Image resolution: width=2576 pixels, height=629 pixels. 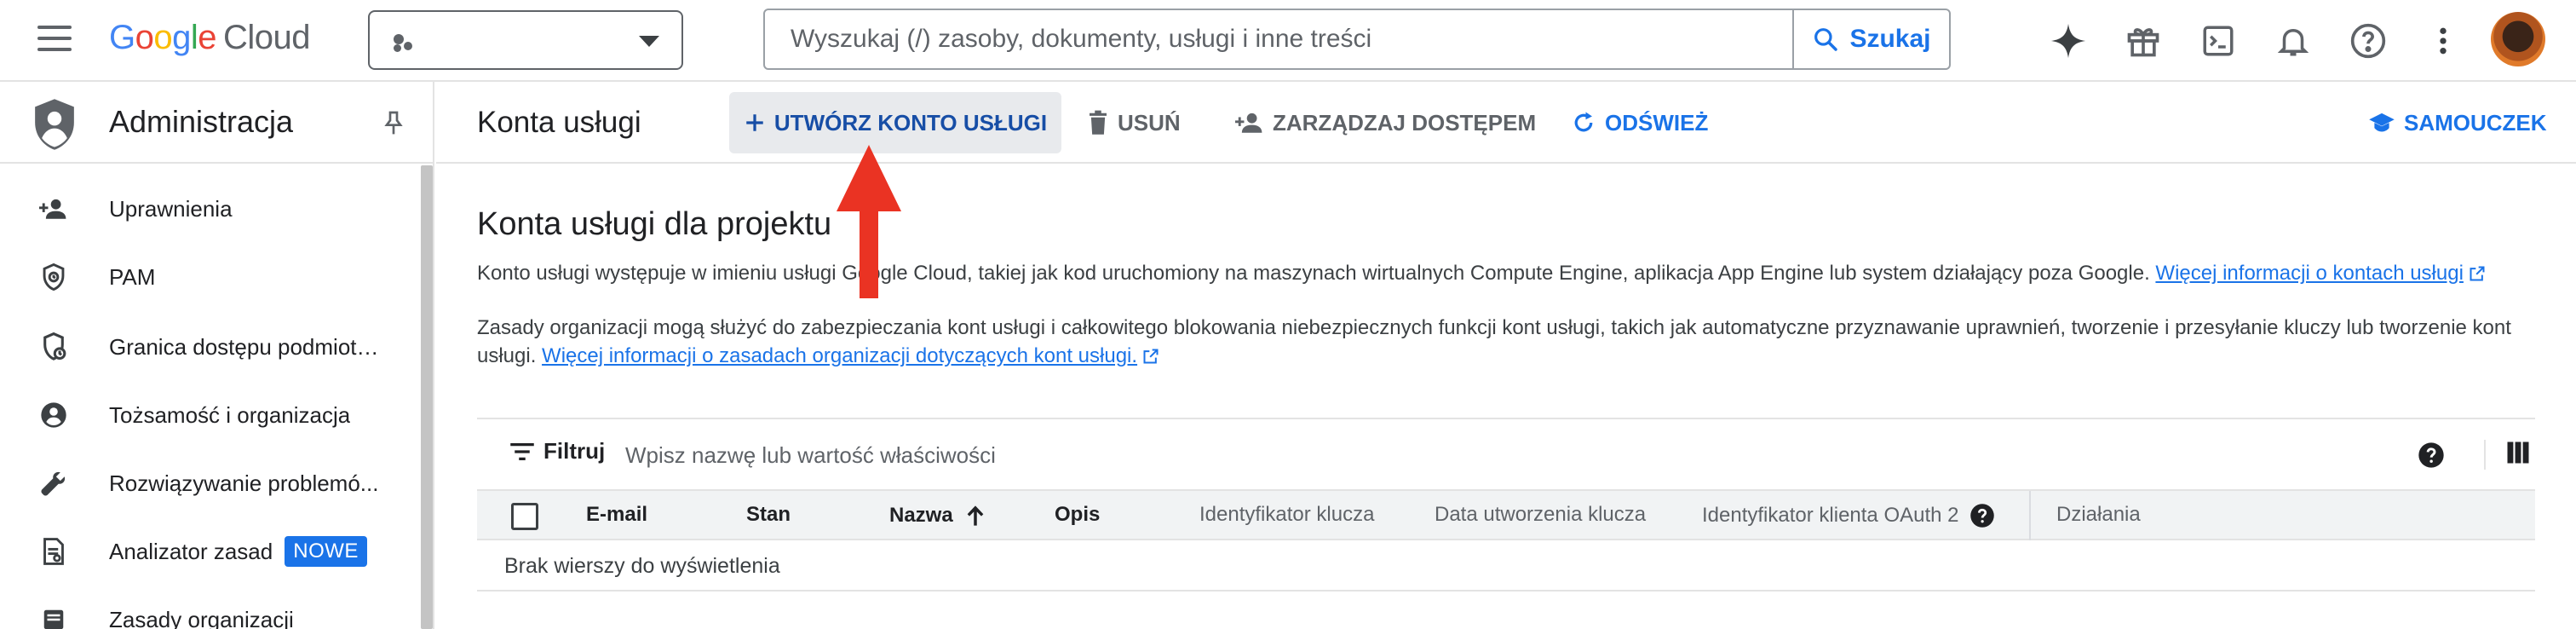 I want to click on chevron-down-icon, so click(x=649, y=41).